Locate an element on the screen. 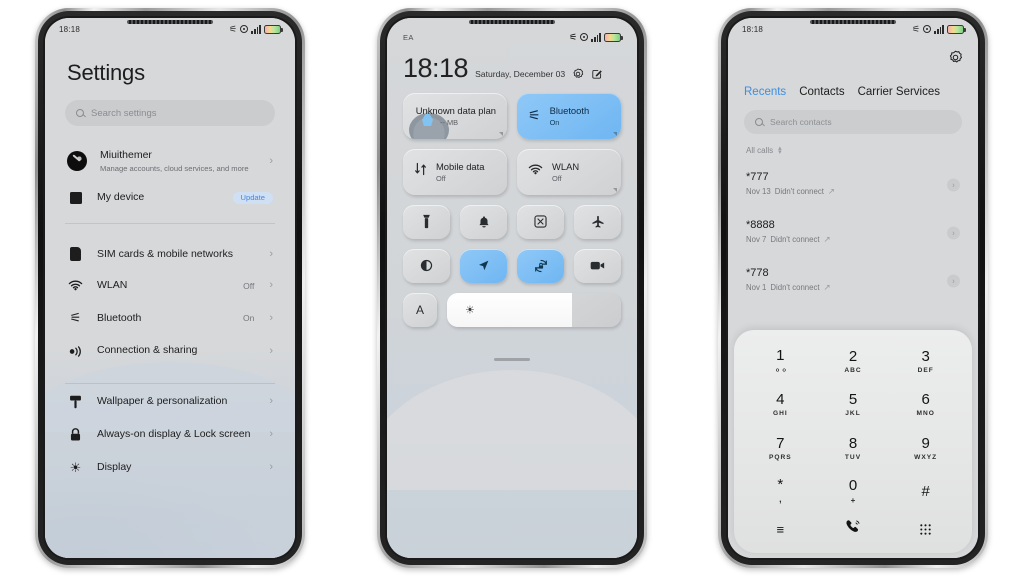  sidebar-item-value: Off is located at coordinates (249, 285).